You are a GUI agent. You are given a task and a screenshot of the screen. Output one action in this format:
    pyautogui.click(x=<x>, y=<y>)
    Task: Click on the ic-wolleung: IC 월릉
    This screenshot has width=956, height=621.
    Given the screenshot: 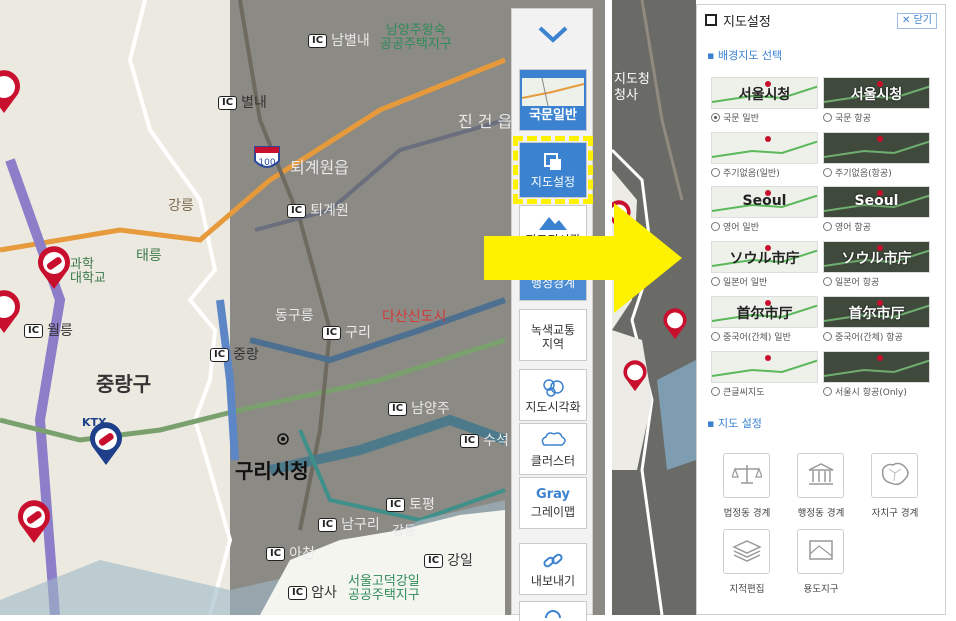 What is the action you would take?
    pyautogui.click(x=48, y=330)
    